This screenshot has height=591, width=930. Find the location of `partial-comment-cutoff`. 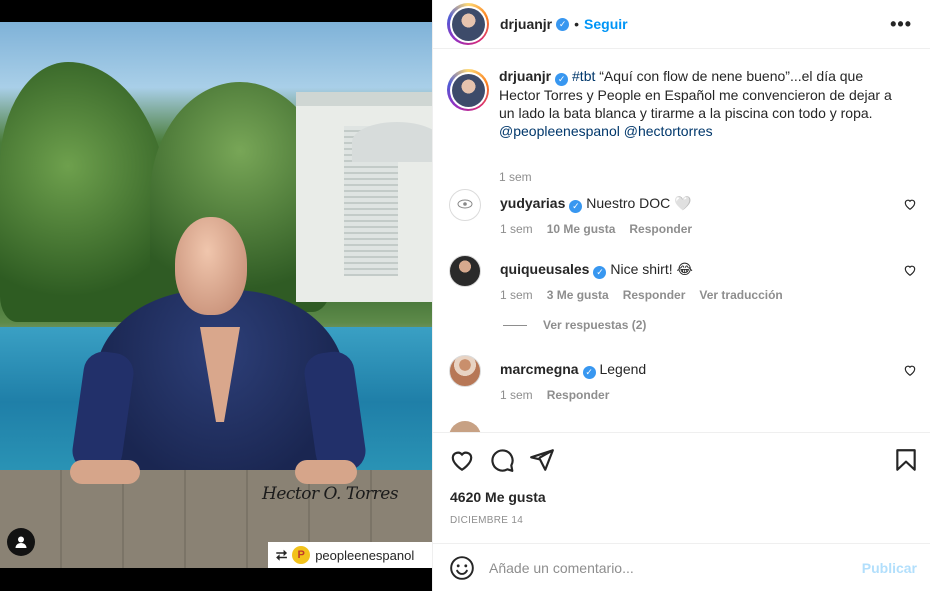

partial-comment-cutoff is located at coordinates (679, 426).